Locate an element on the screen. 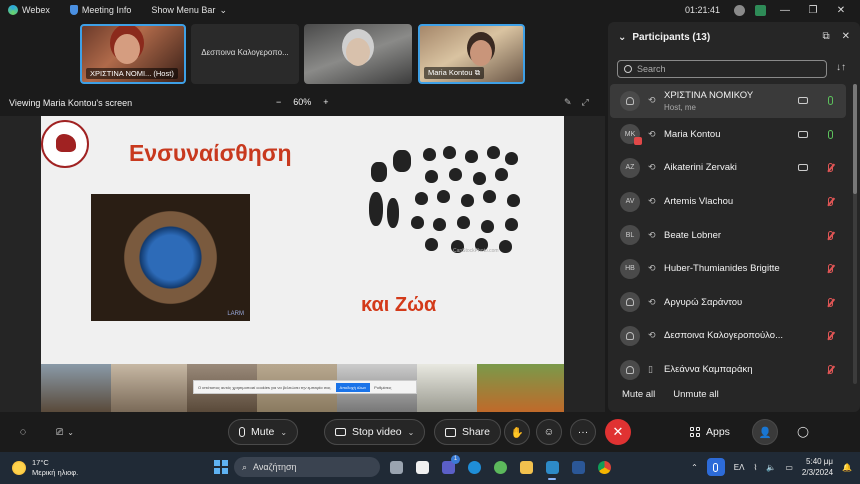 Image resolution: width=860 pixels, height=484 pixels. webex-taskbar-icon is located at coordinates (552, 468).